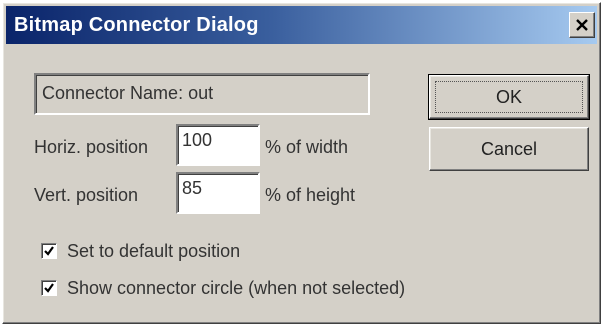 Image resolution: width=605 pixels, height=328 pixels. What do you see at coordinates (301, 25) in the screenshot?
I see `title-bar: Bitmap Connector Dialog` at bounding box center [301, 25].